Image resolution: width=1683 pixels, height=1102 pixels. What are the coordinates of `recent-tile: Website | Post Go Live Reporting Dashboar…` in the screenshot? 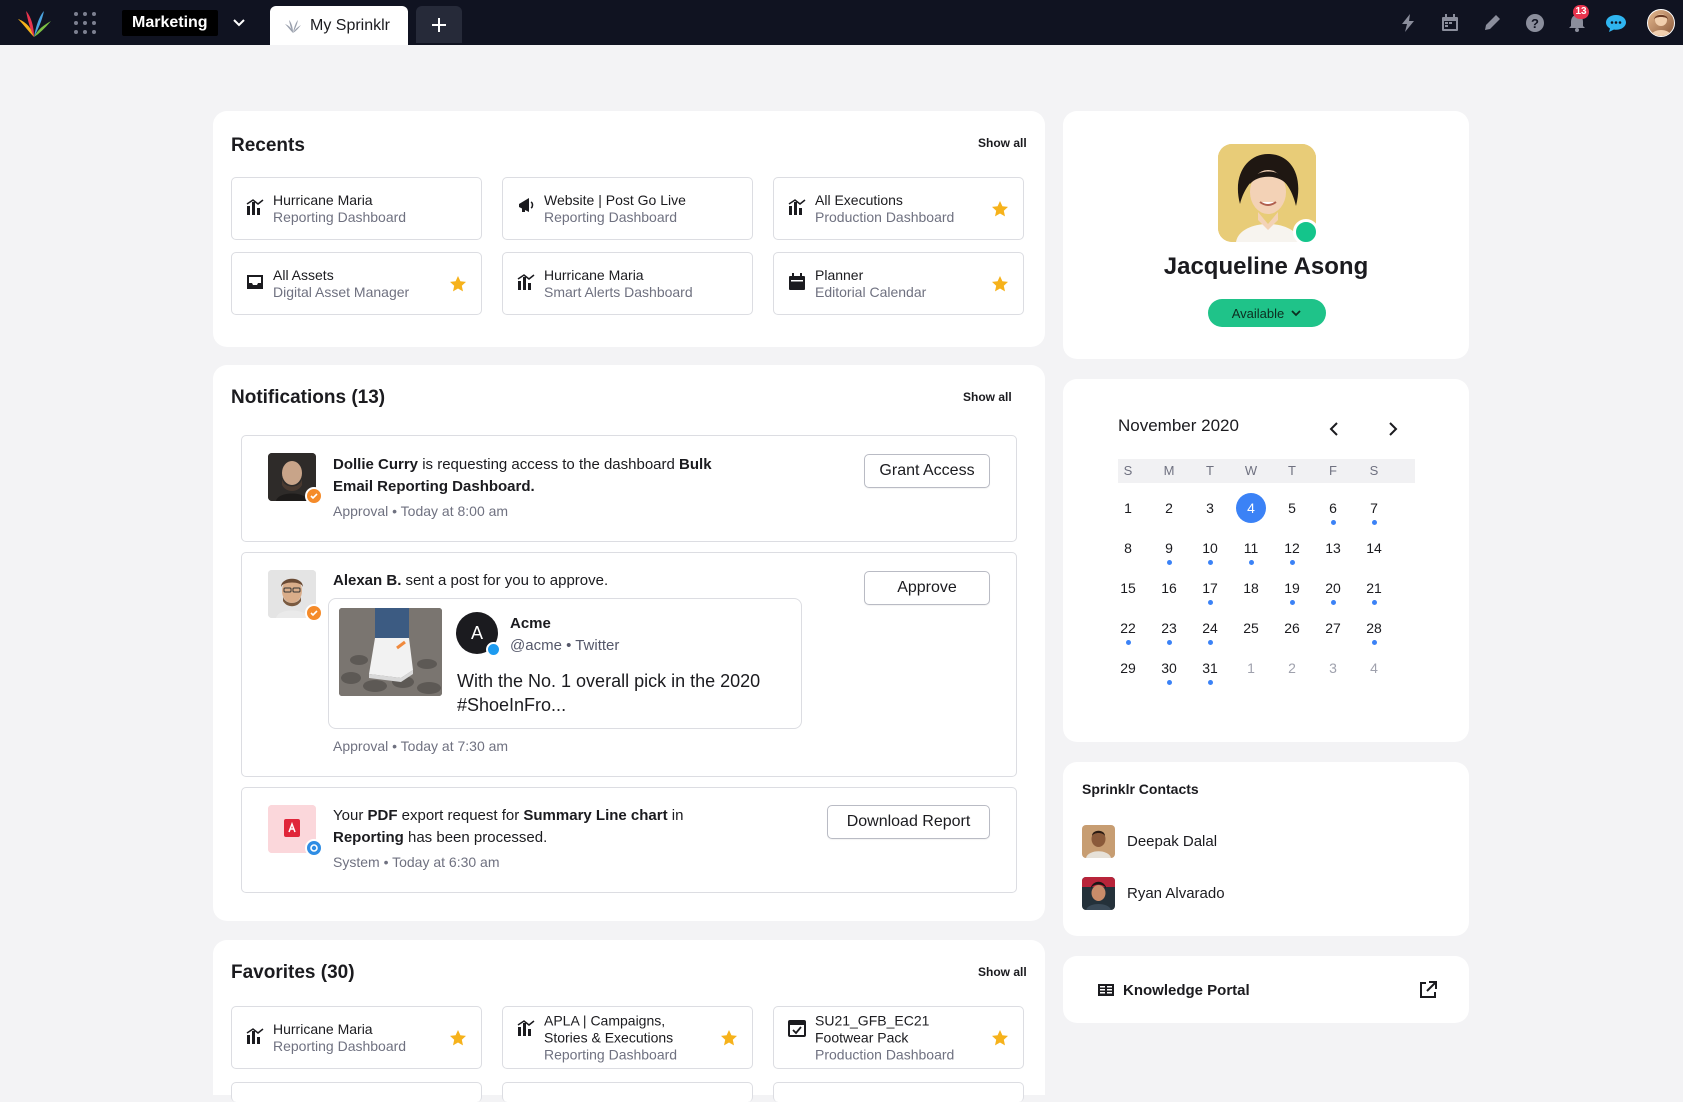 It's located at (627, 208).